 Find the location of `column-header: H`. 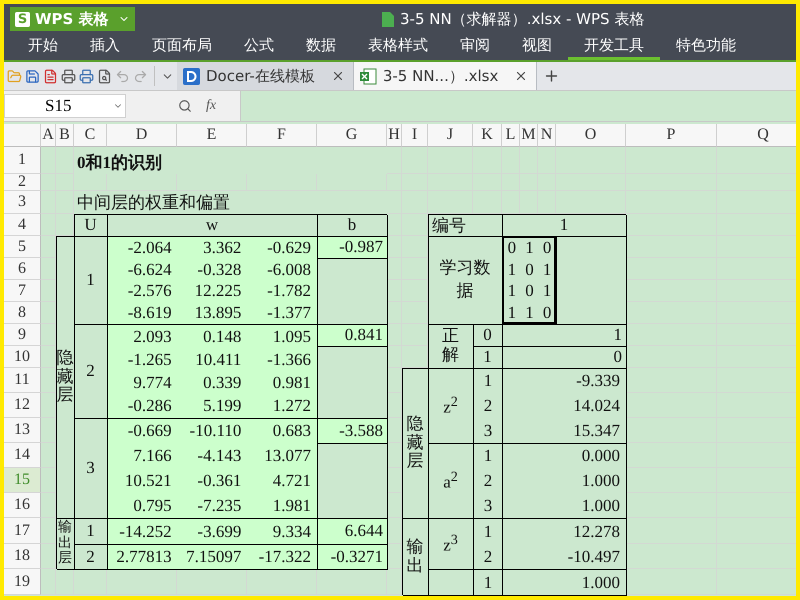

column-header: H is located at coordinates (394, 135).